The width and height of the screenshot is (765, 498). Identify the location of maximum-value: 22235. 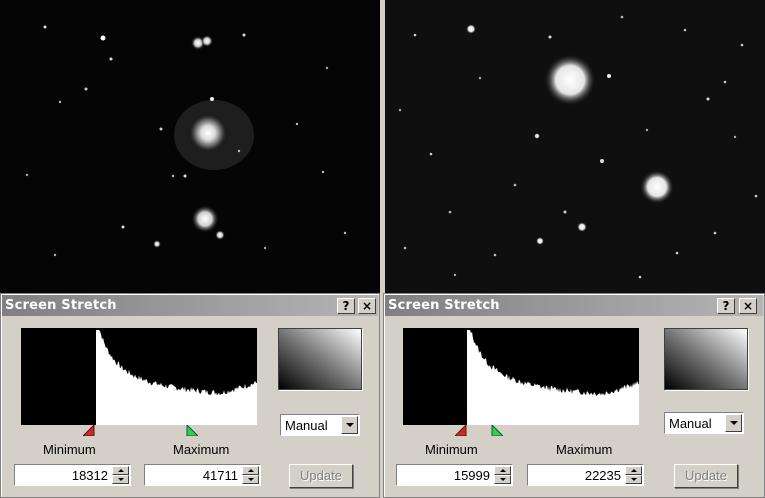
(602, 475).